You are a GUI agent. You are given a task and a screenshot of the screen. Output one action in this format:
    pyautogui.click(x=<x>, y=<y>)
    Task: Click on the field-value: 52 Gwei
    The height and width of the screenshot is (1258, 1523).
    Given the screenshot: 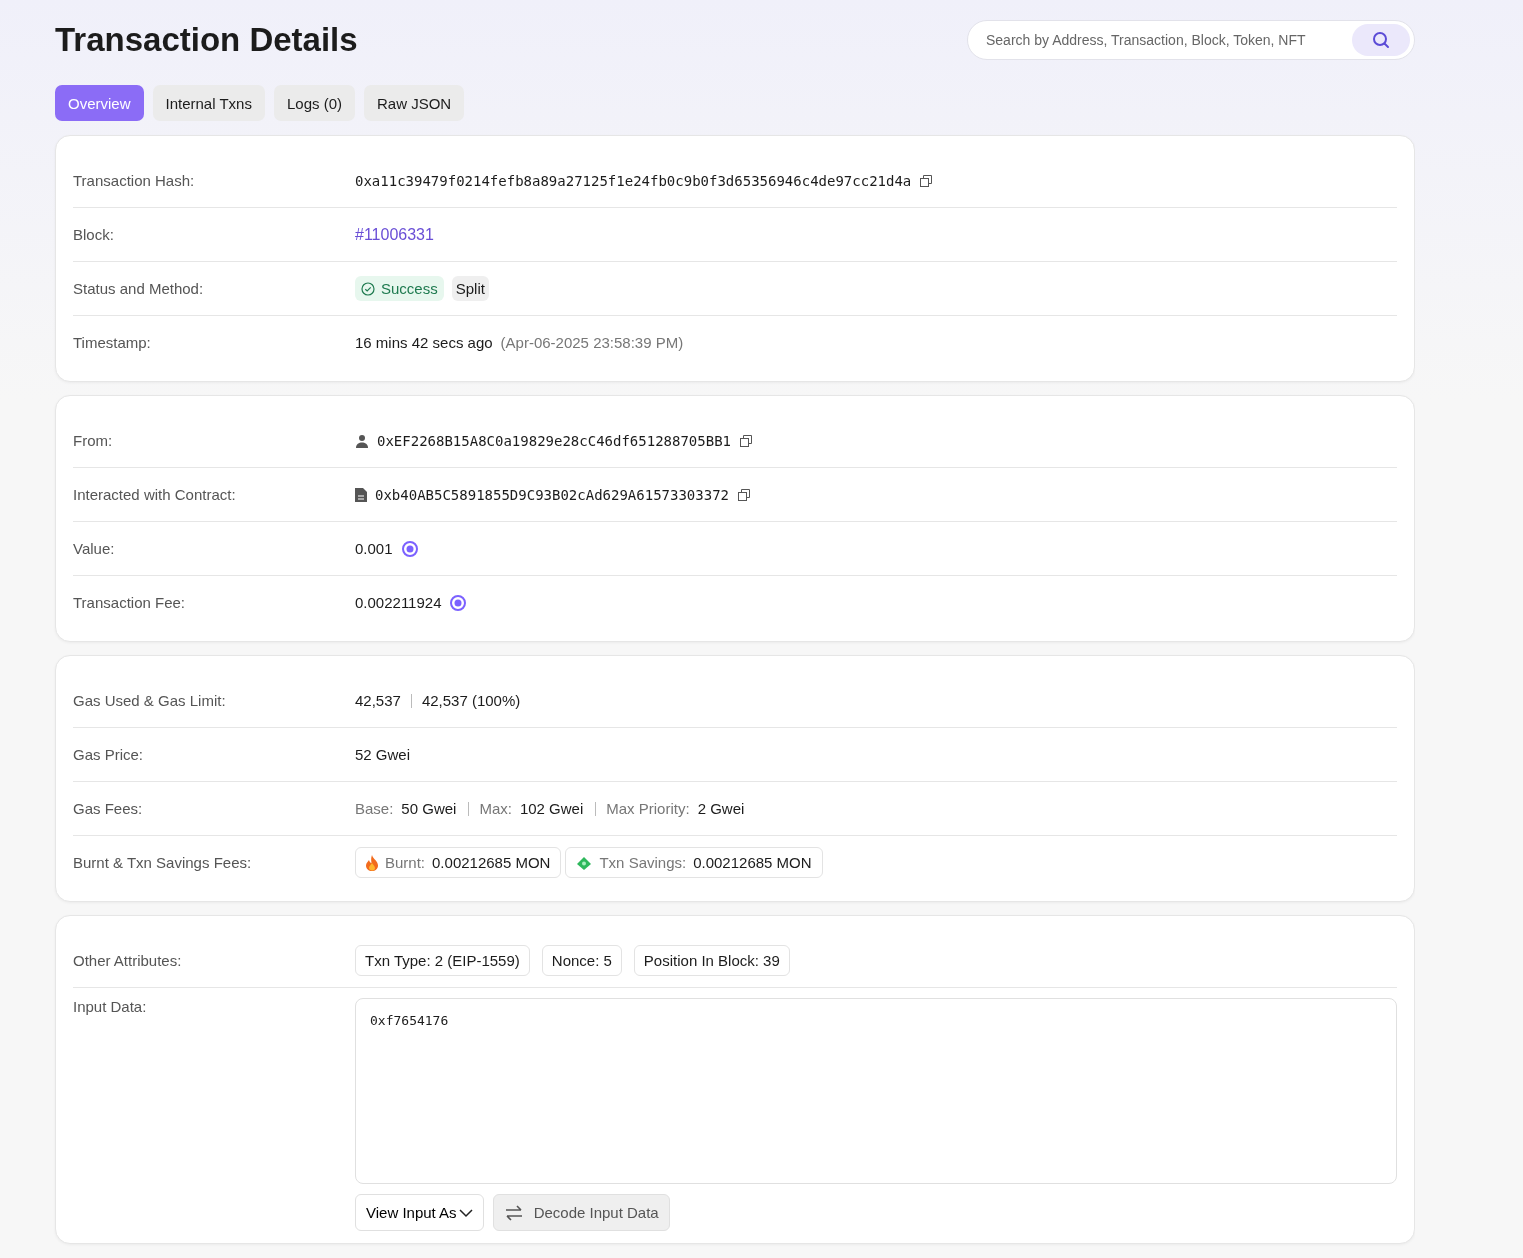 What is the action you would take?
    pyautogui.click(x=383, y=754)
    